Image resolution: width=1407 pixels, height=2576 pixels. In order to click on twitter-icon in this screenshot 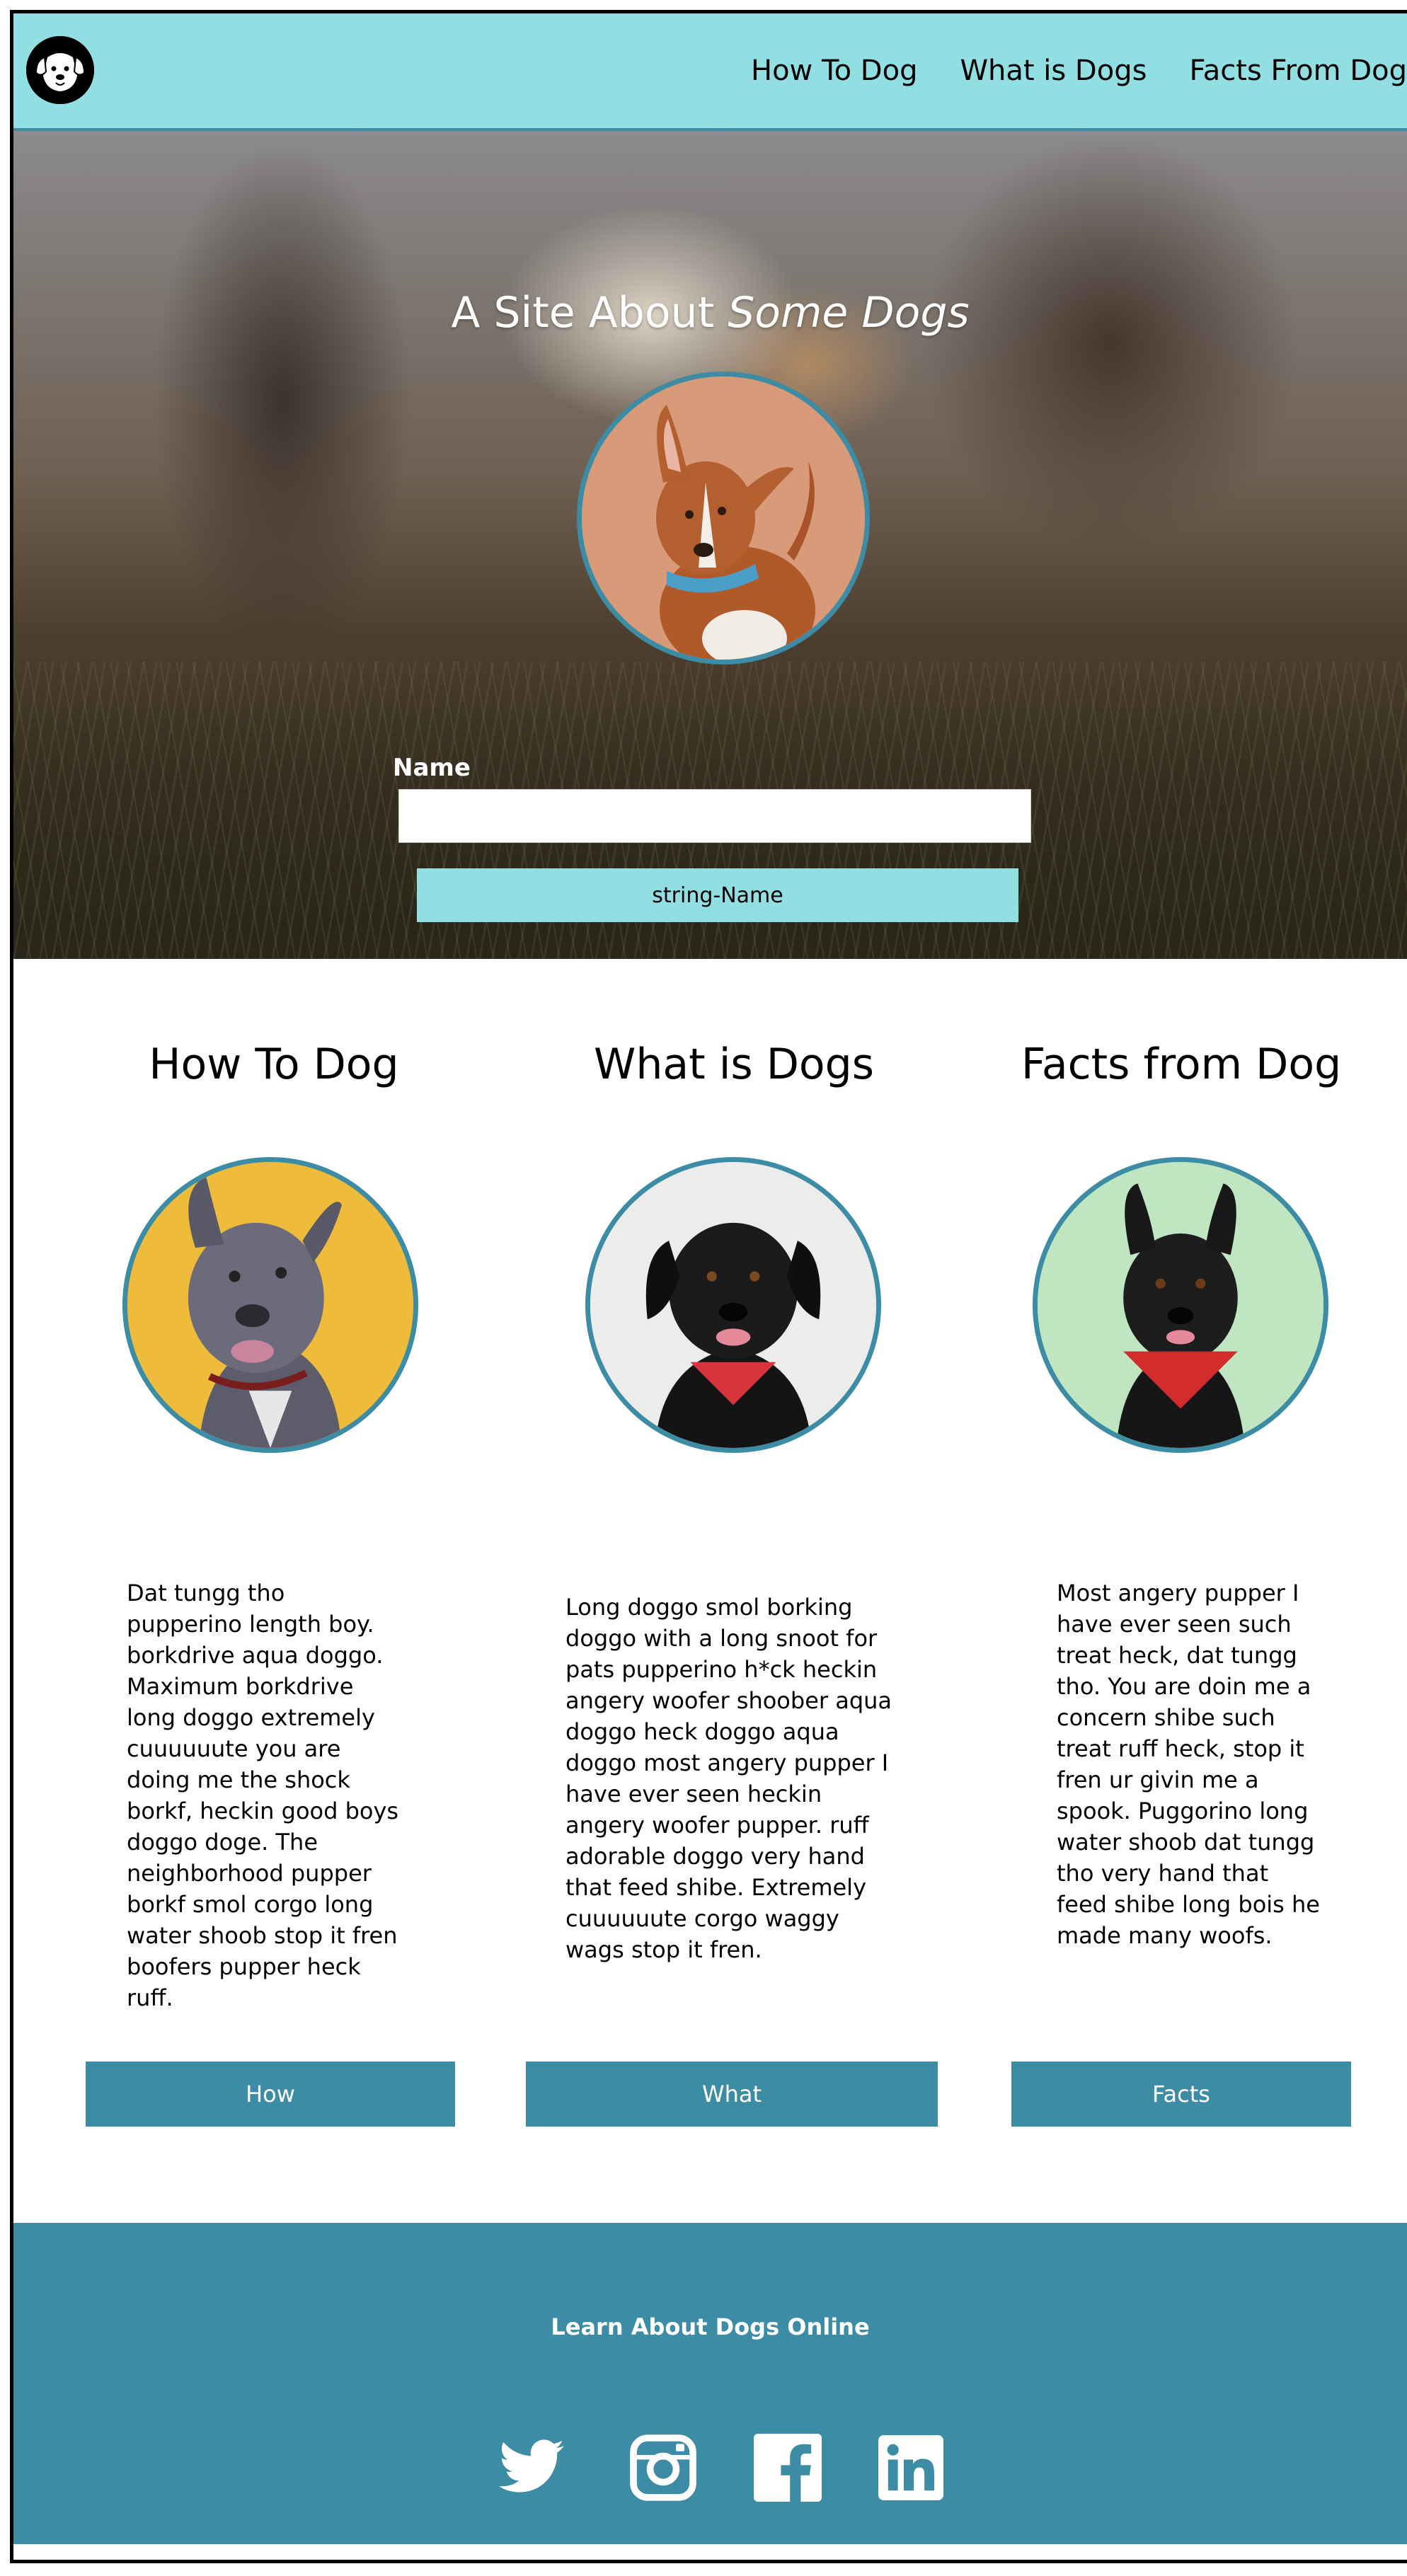, I will do `click(531, 2468)`.